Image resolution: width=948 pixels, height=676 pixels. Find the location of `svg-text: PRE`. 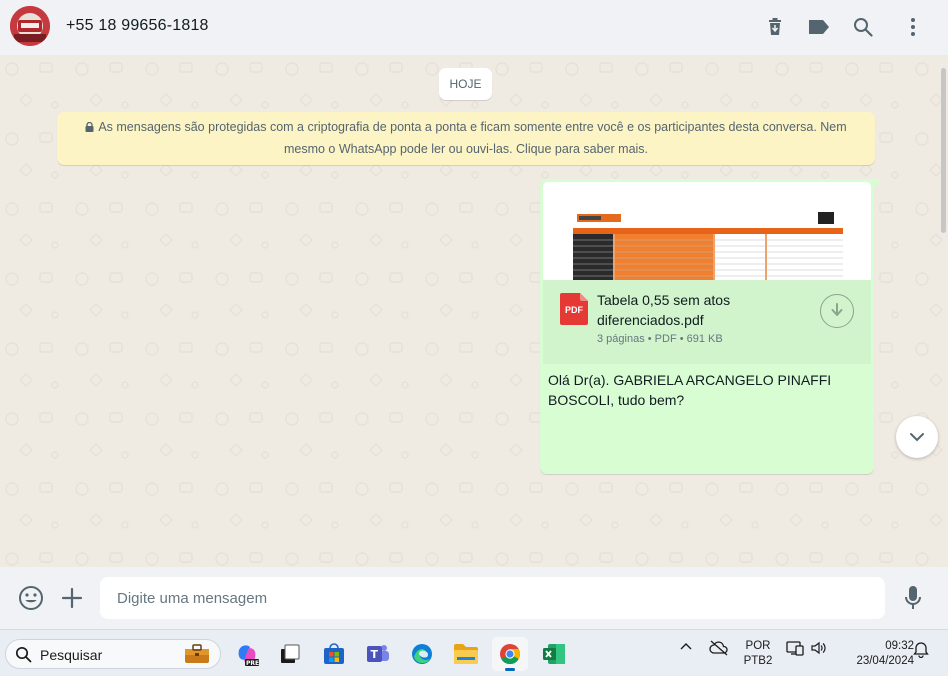

svg-text: PRE is located at coordinates (252, 663).